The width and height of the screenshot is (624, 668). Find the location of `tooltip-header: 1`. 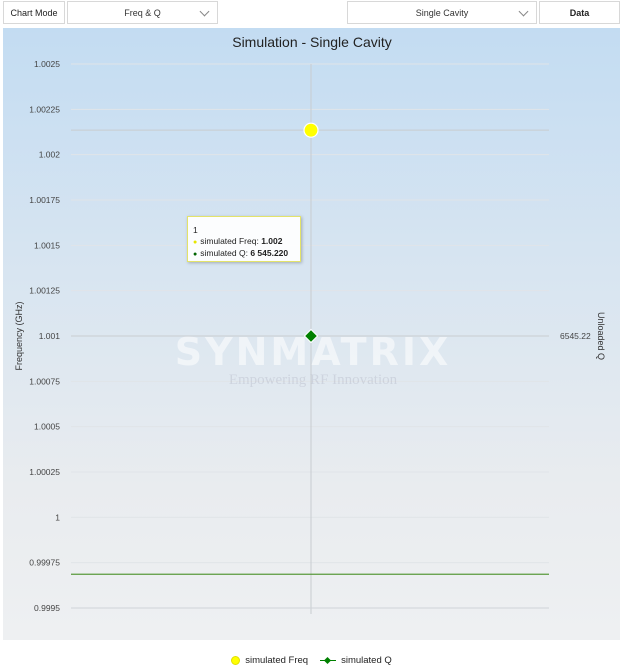

tooltip-header: 1 is located at coordinates (195, 230).